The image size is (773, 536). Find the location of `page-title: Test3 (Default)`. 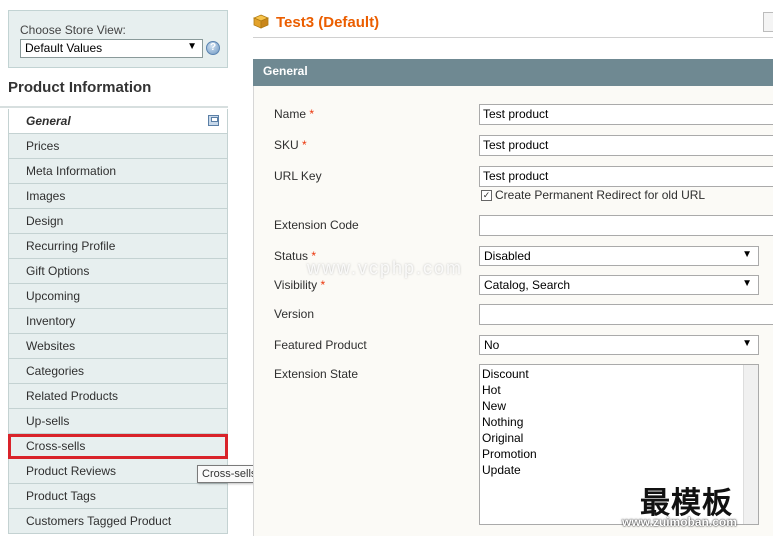

page-title: Test3 (Default) is located at coordinates (328, 22).